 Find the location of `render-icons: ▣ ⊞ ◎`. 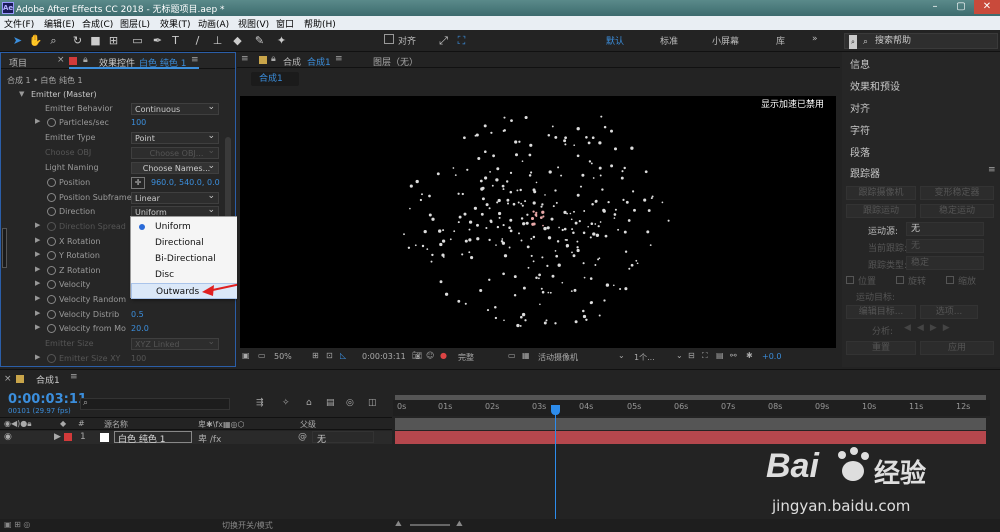

render-icons: ▣ ⊞ ◎ is located at coordinates (17, 524).